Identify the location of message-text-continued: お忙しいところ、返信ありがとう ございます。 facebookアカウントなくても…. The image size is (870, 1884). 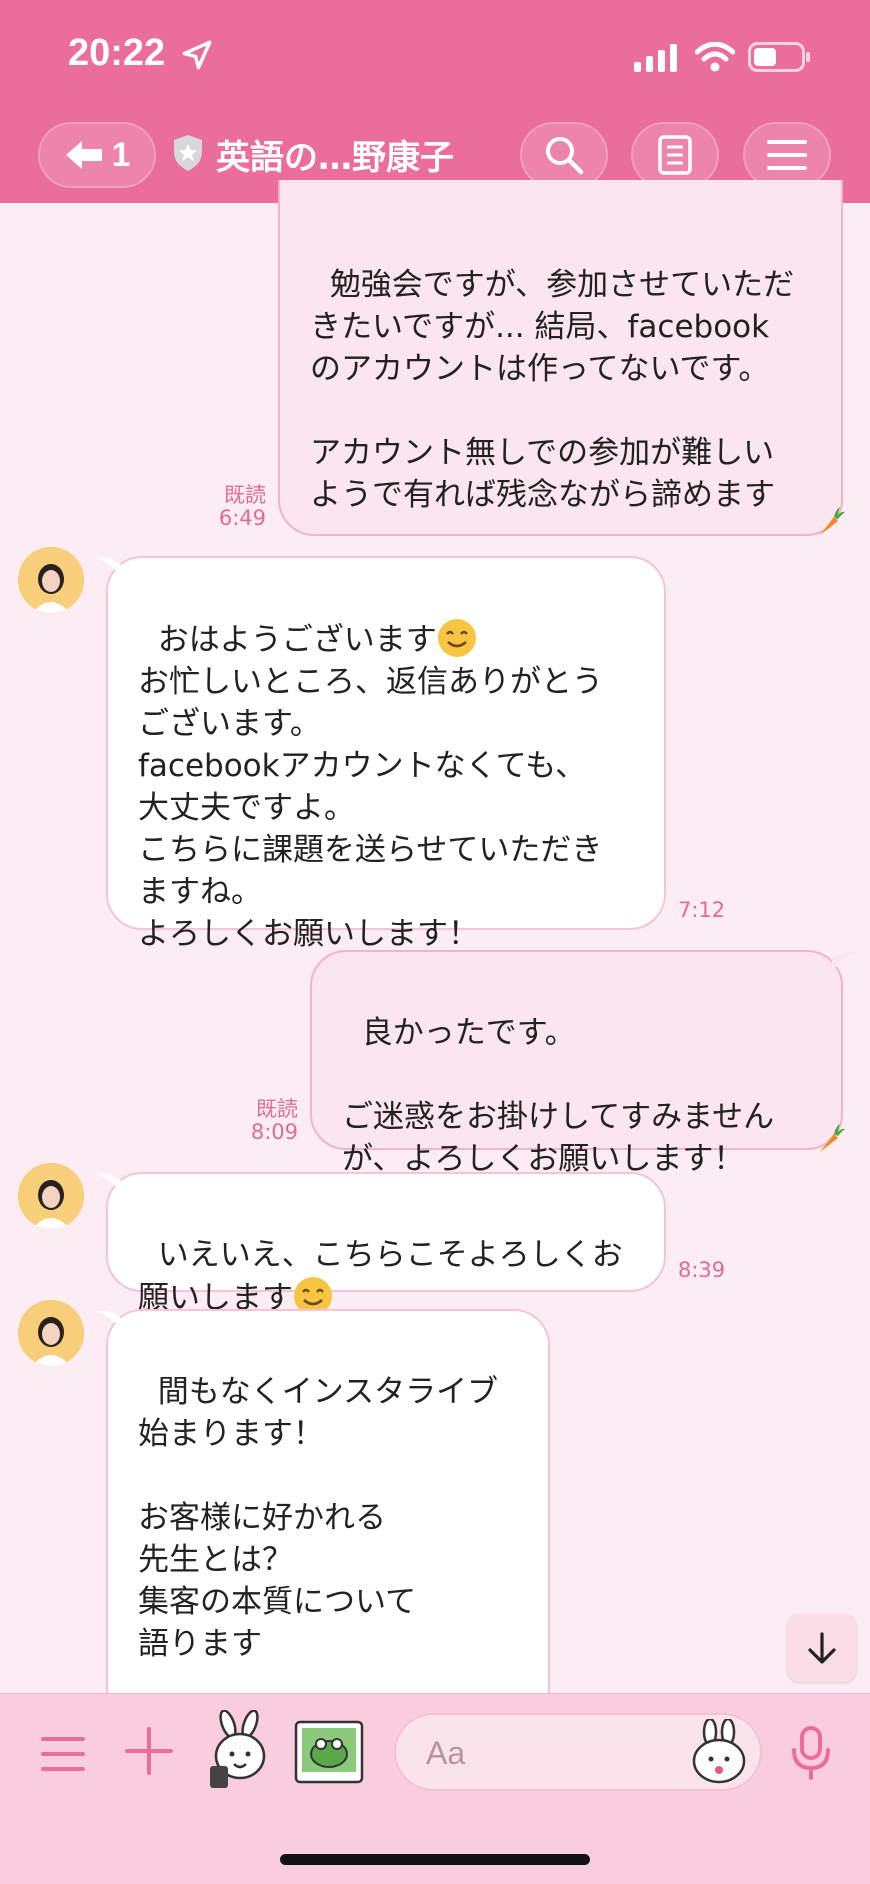
(370, 808).